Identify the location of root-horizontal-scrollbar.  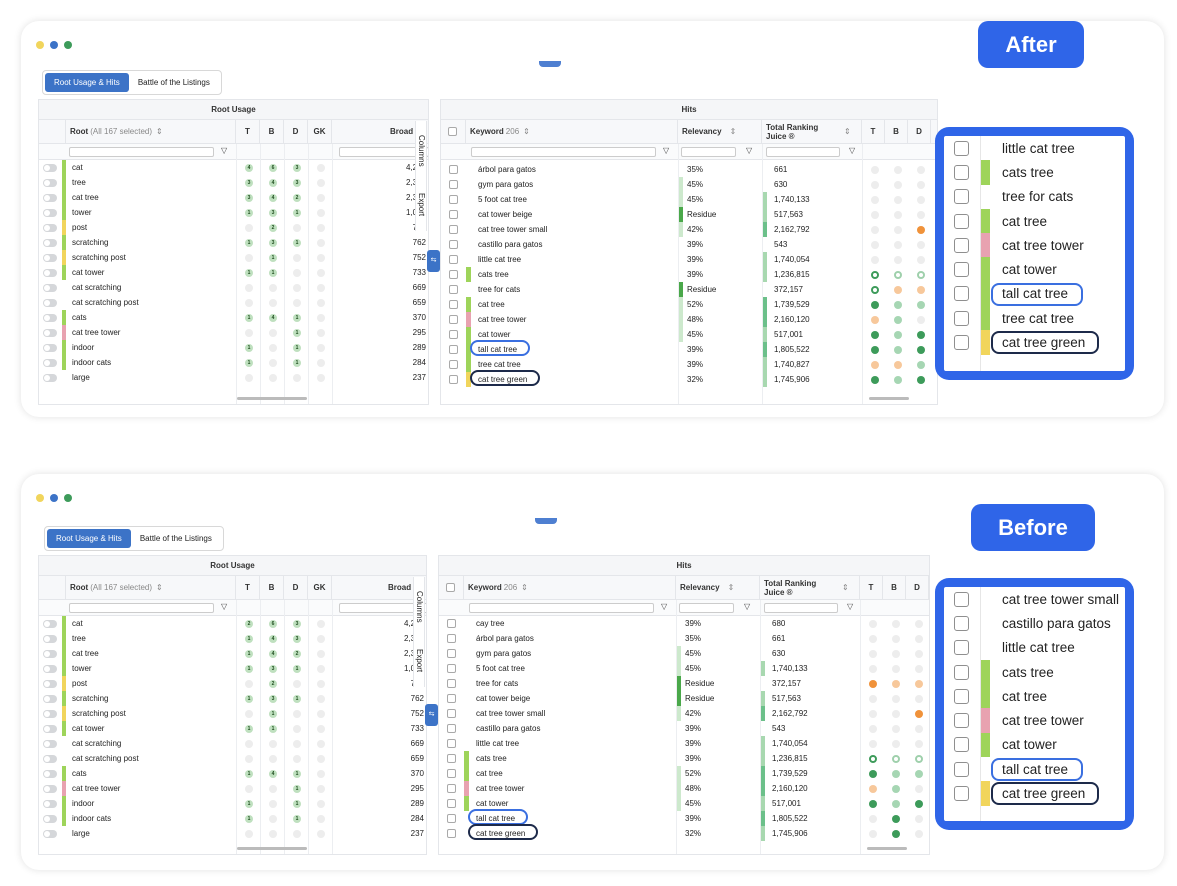
(272, 848).